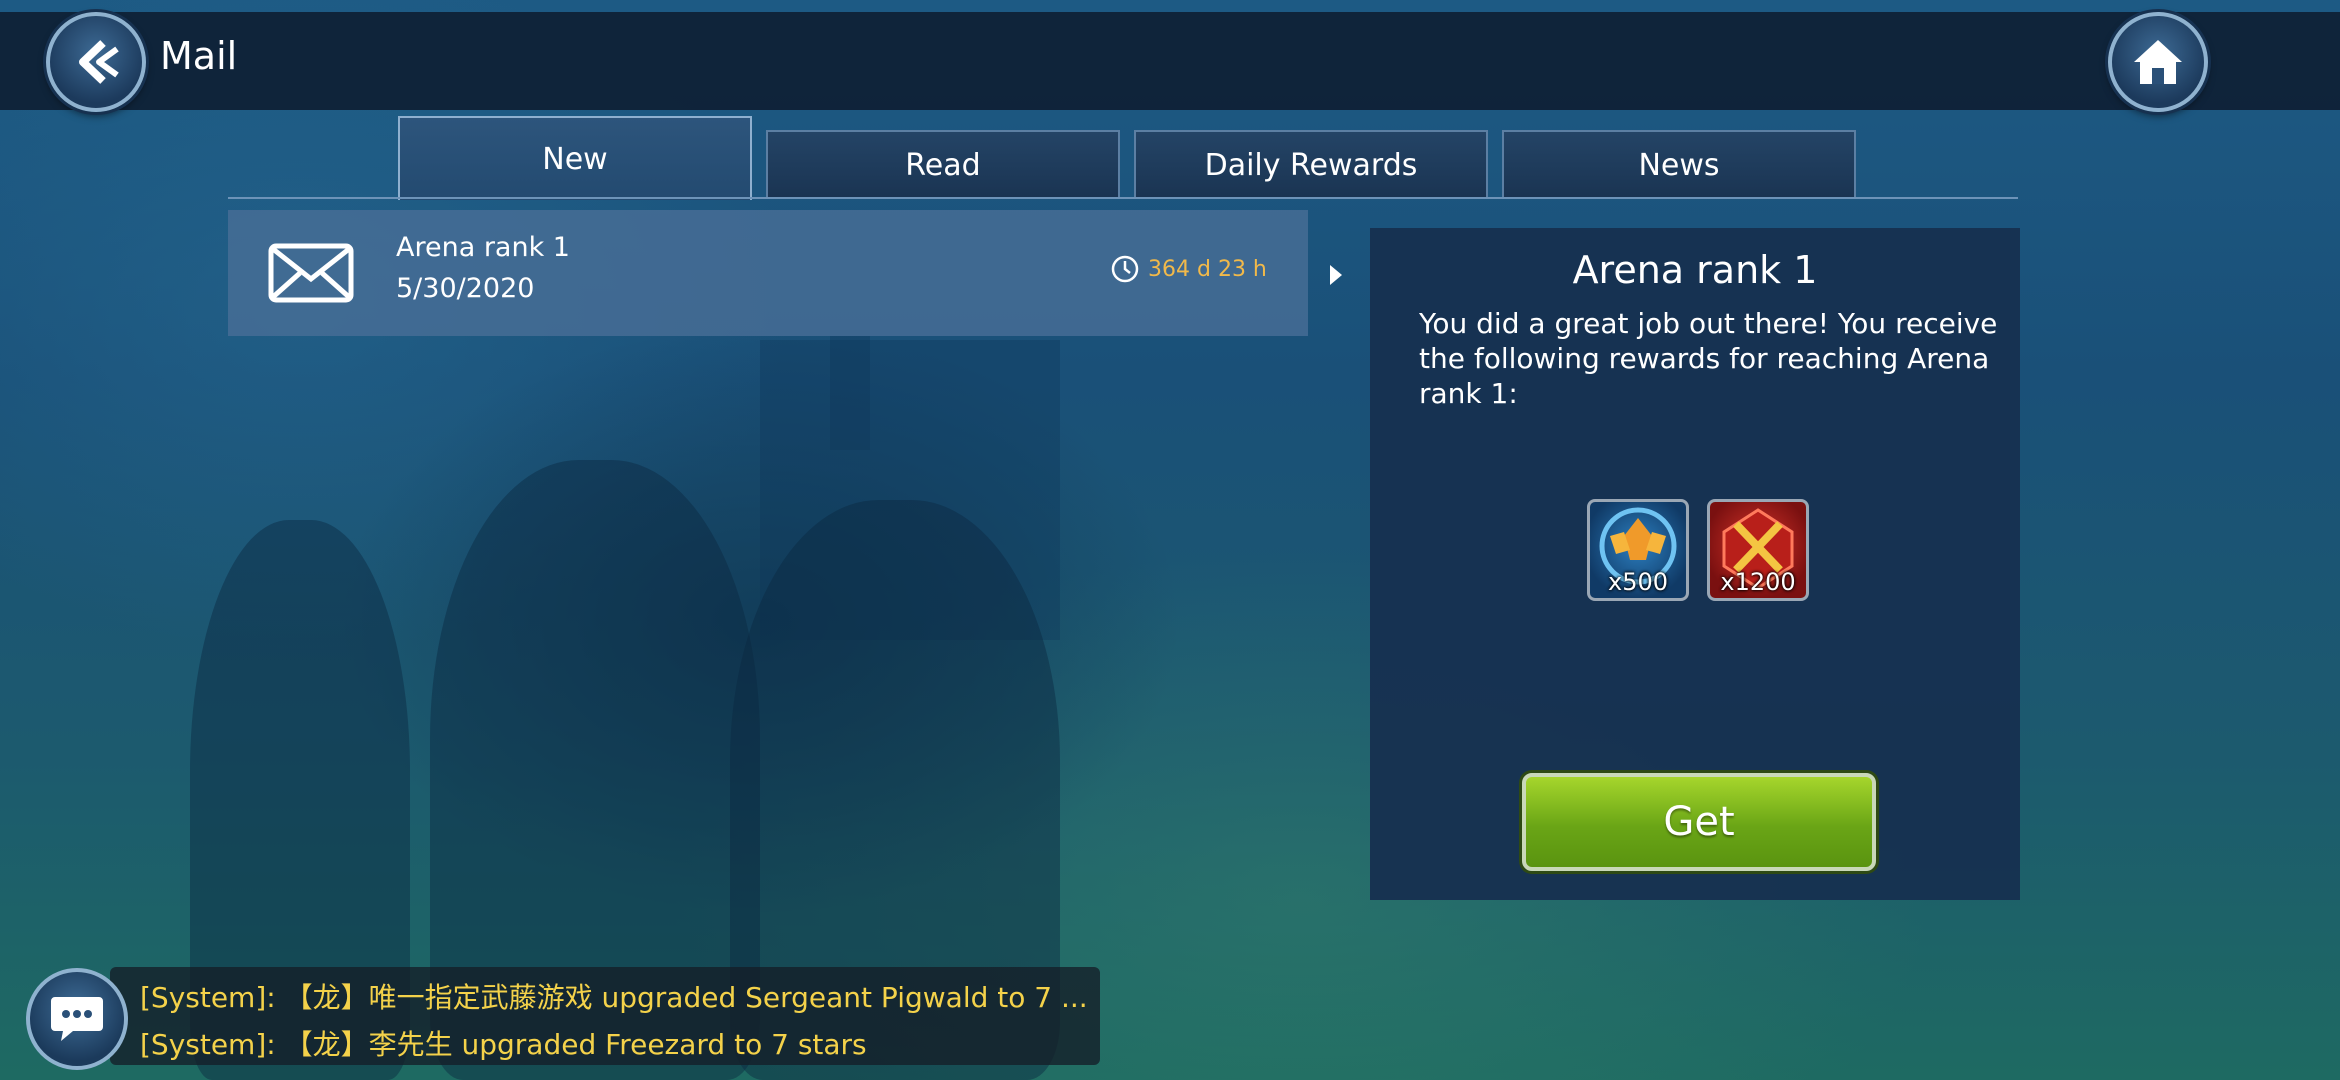 Image resolution: width=2340 pixels, height=1080 pixels. I want to click on chat-bubble-icon, so click(77, 1019).